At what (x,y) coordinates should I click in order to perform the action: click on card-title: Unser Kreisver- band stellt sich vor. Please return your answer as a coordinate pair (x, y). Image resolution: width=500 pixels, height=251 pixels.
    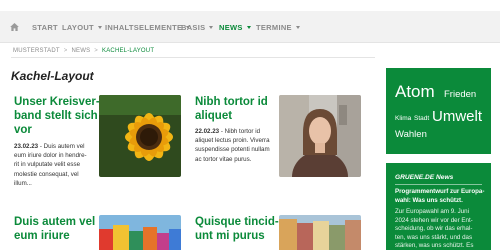
    Looking at the image, I should click on (59, 116).